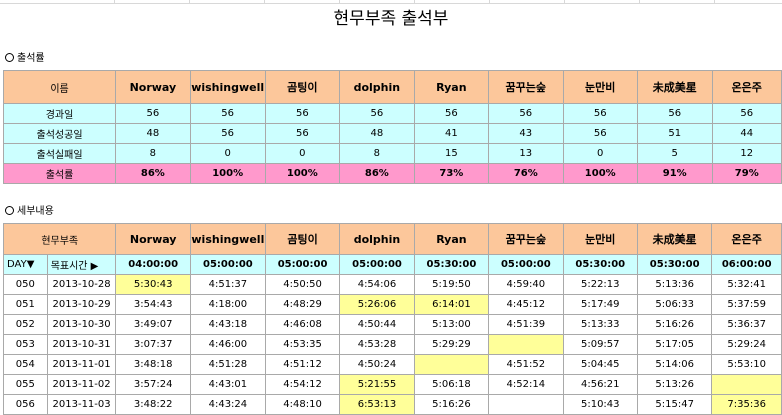  Describe the element at coordinates (227, 404) in the screenshot. I see `time-cell: 4:43:24` at that location.